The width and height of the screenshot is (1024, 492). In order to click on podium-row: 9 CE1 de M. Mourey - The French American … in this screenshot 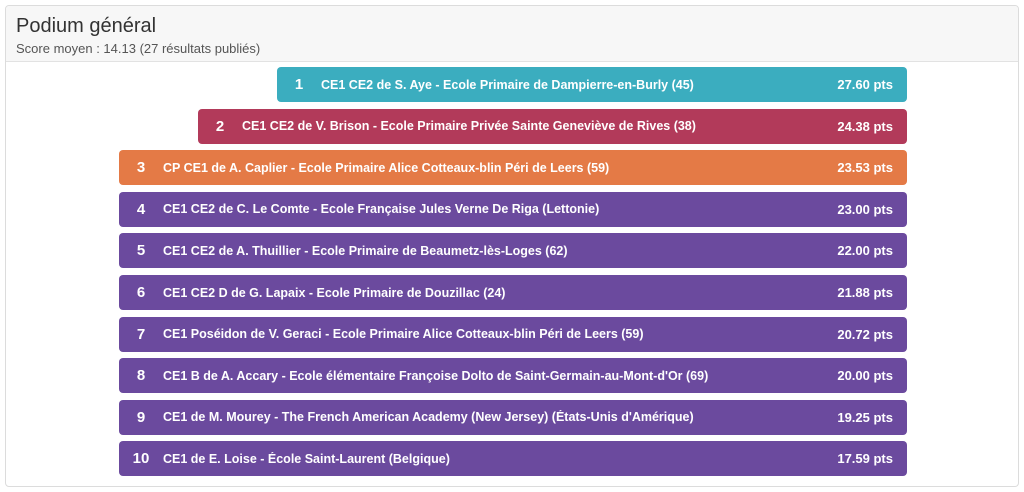, I will do `click(513, 417)`.